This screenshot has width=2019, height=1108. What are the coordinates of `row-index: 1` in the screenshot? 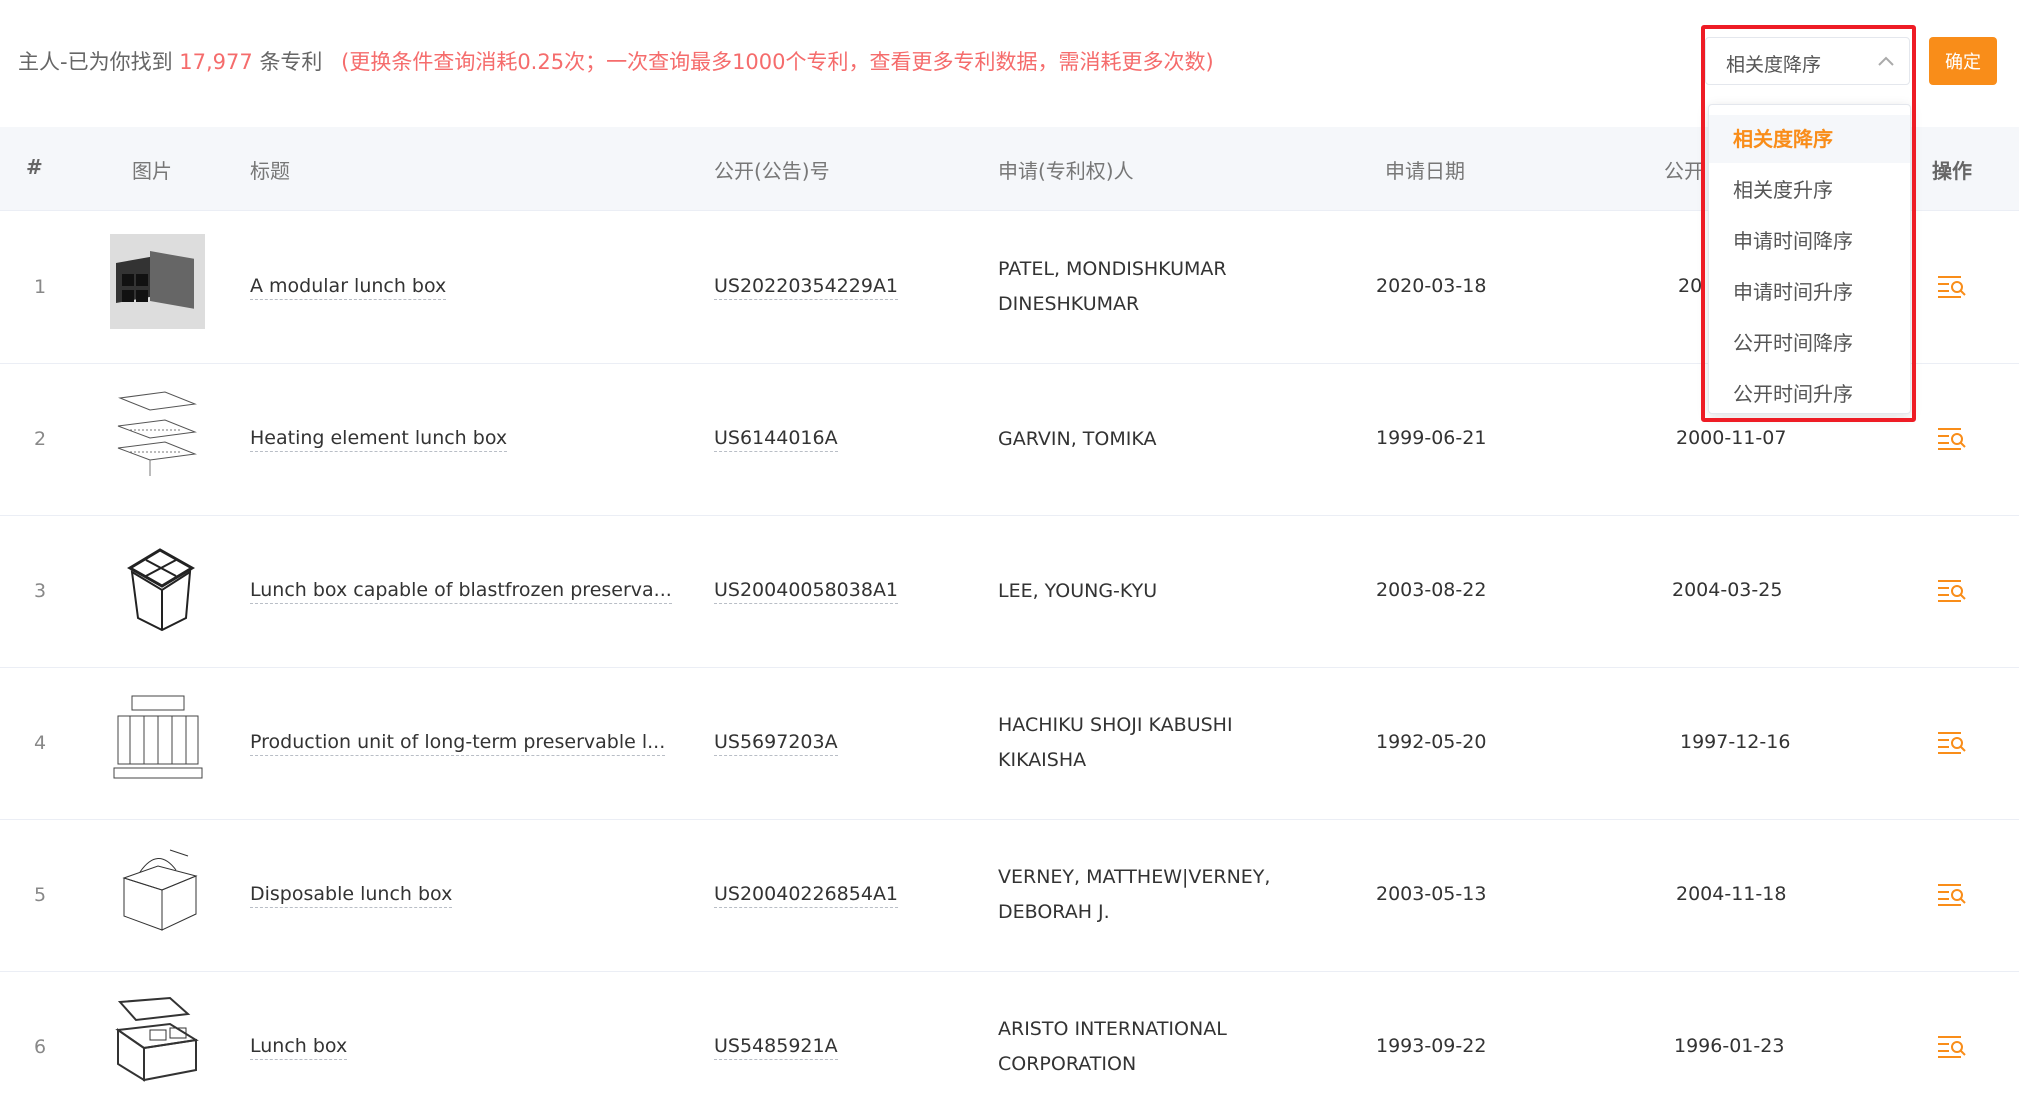 It's located at (40, 287).